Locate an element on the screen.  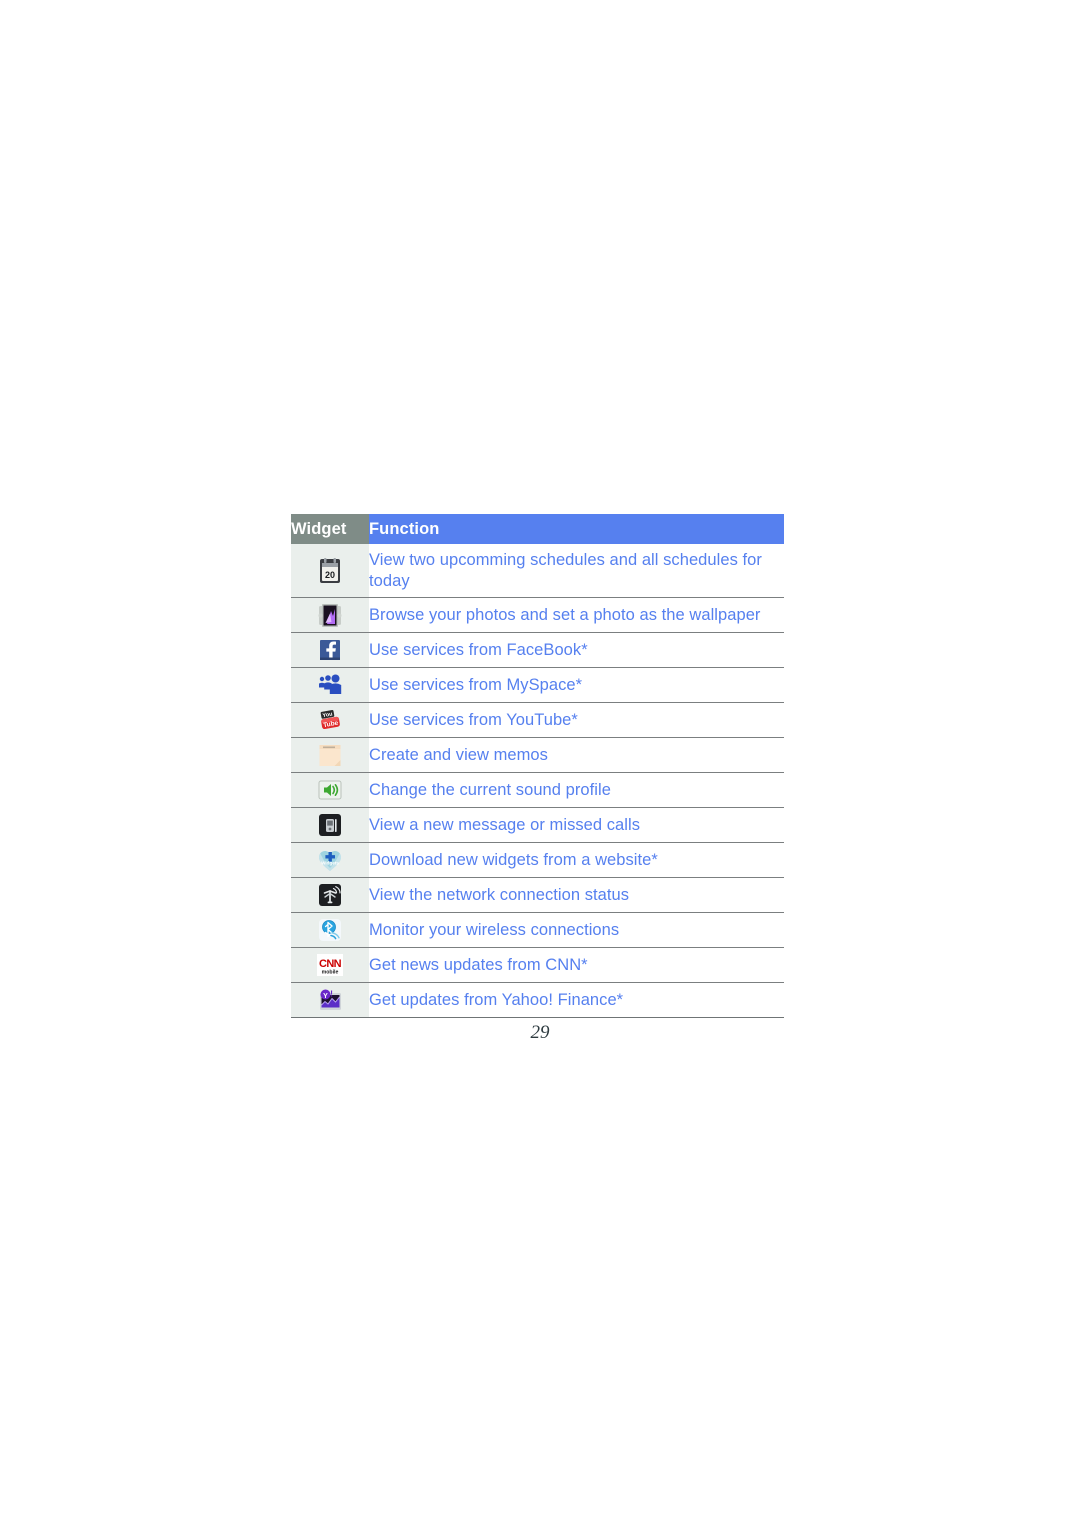
svg-text: Widgets is located at coordinates (330, 863).